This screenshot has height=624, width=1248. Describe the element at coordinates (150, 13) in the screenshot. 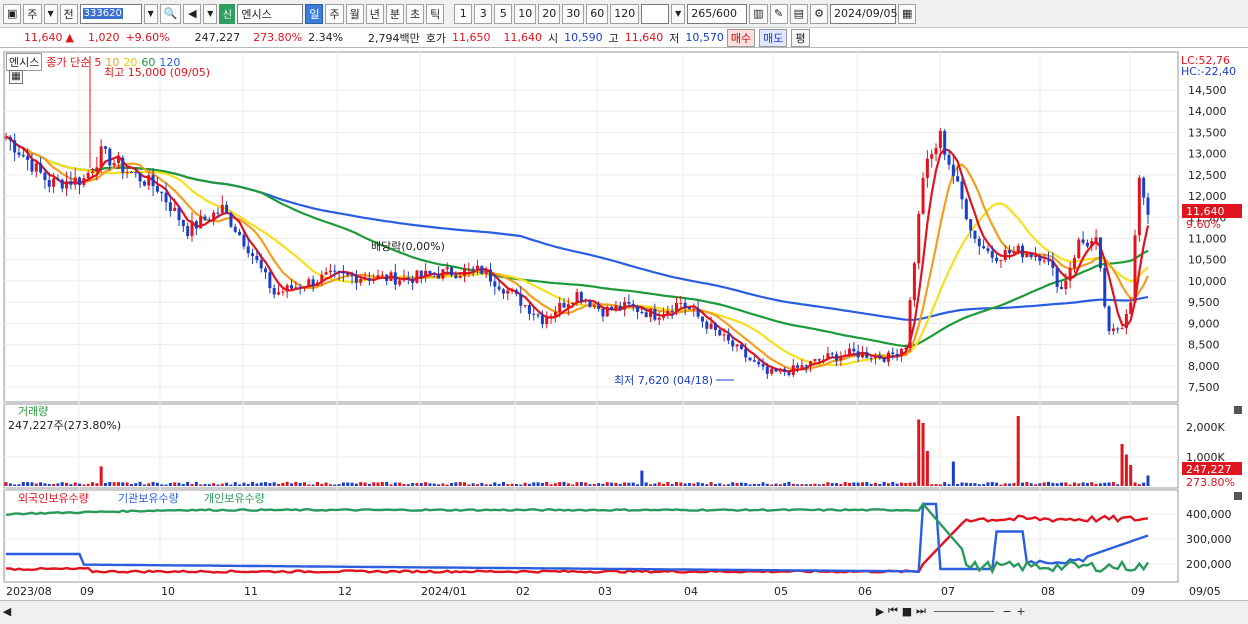

I see `code-dropdown-icon: ▼` at that location.